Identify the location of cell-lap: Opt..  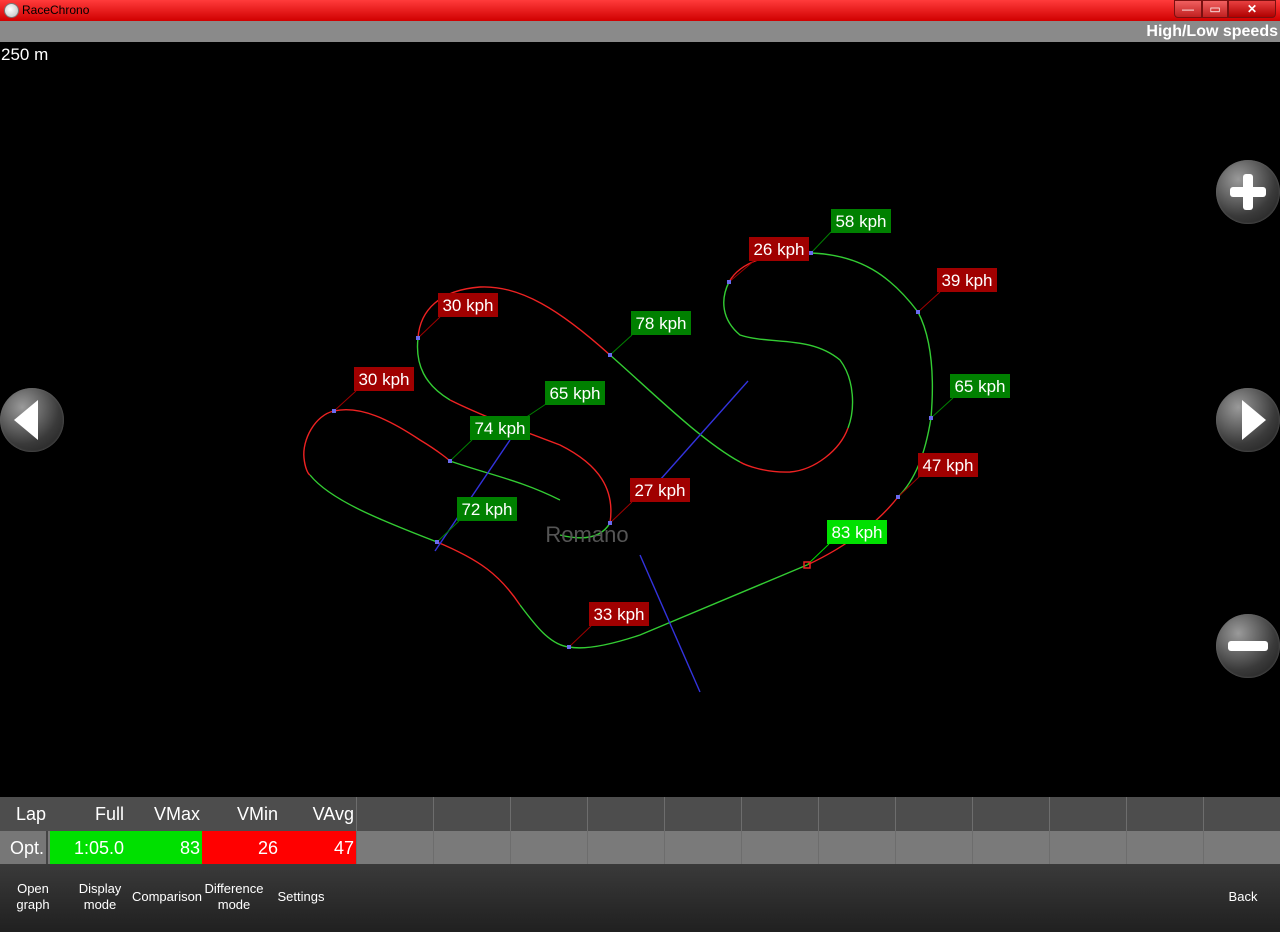
(24, 847).